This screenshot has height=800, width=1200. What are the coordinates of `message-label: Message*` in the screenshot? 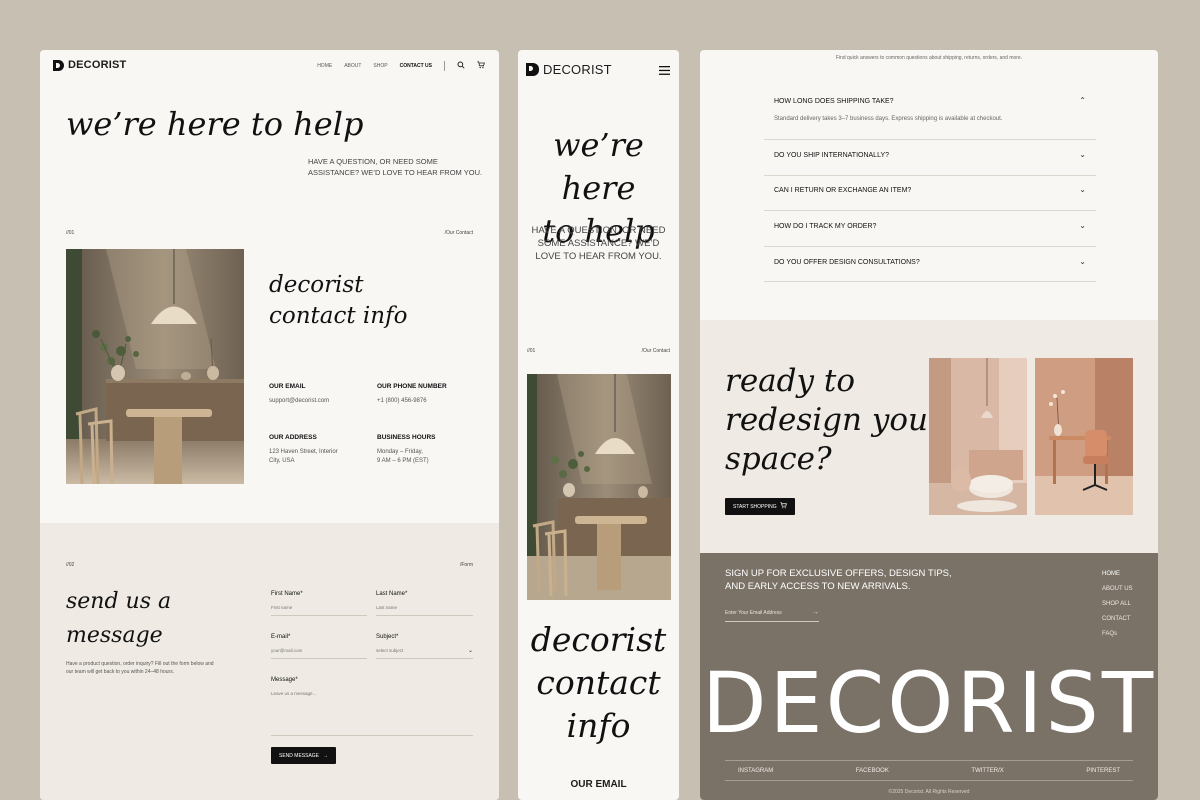 It's located at (284, 680).